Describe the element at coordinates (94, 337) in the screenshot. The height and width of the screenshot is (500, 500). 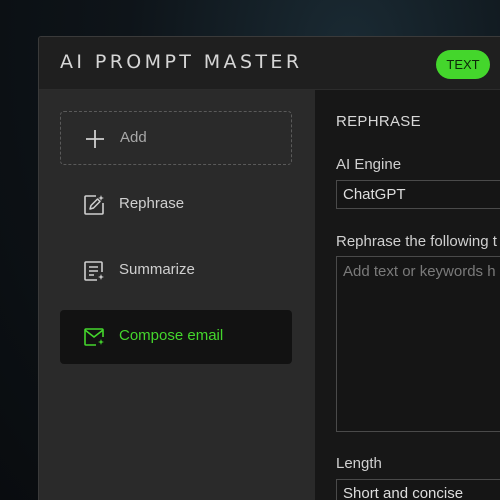
I see `mail-sparkle-icon` at that location.